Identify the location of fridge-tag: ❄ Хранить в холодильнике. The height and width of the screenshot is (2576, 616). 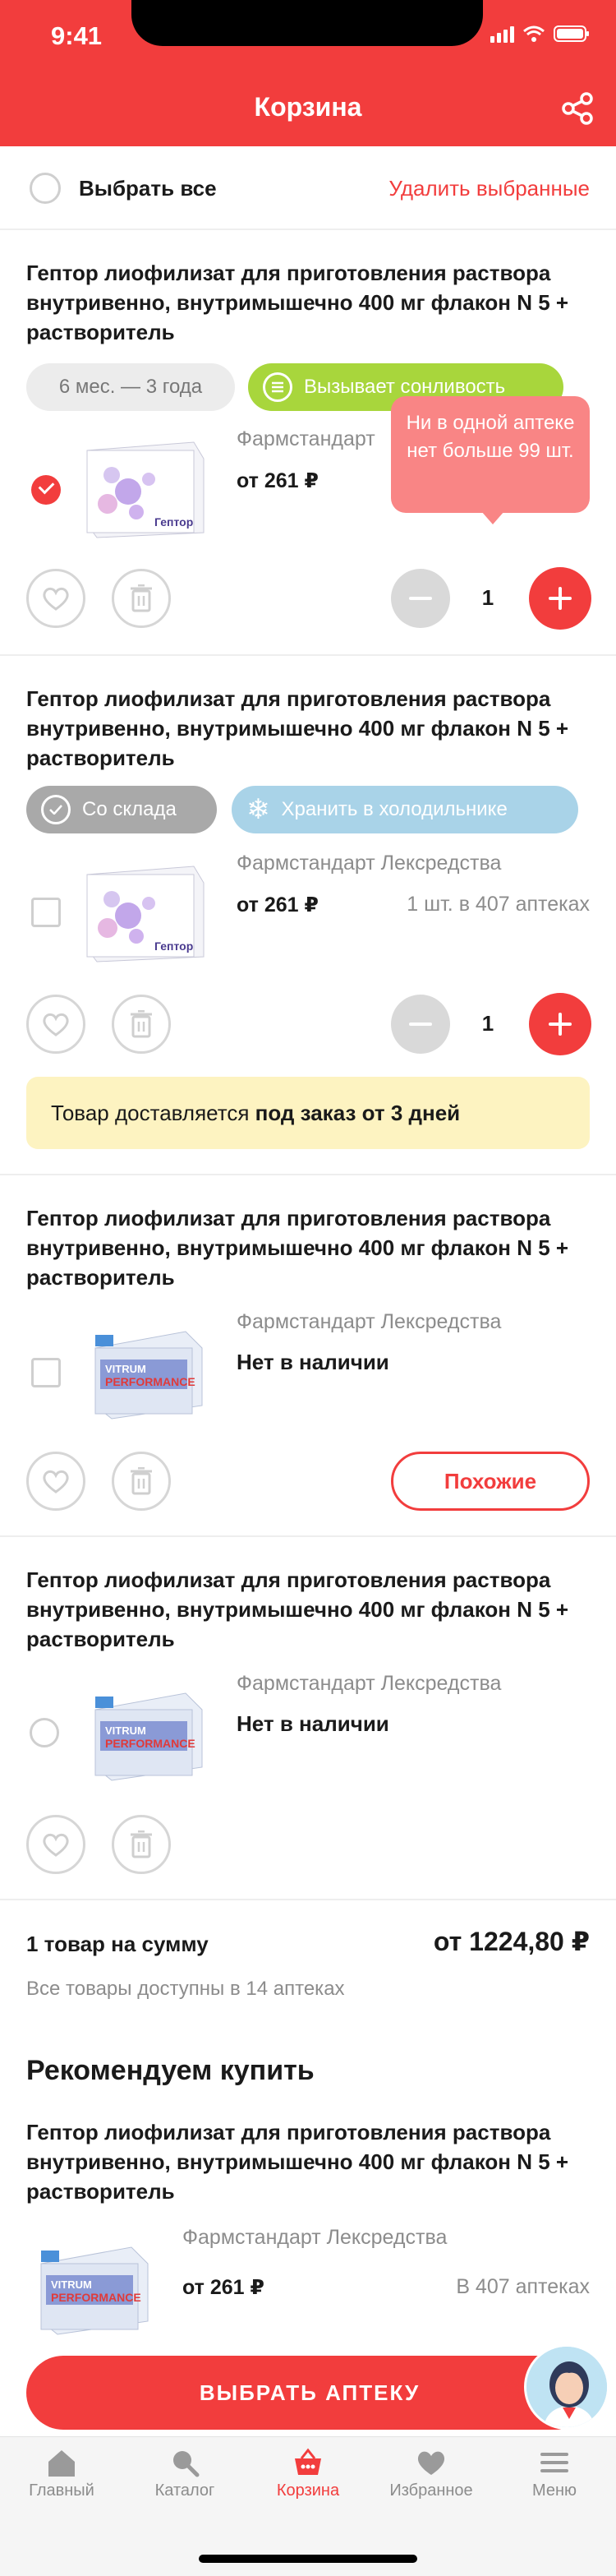
(405, 810).